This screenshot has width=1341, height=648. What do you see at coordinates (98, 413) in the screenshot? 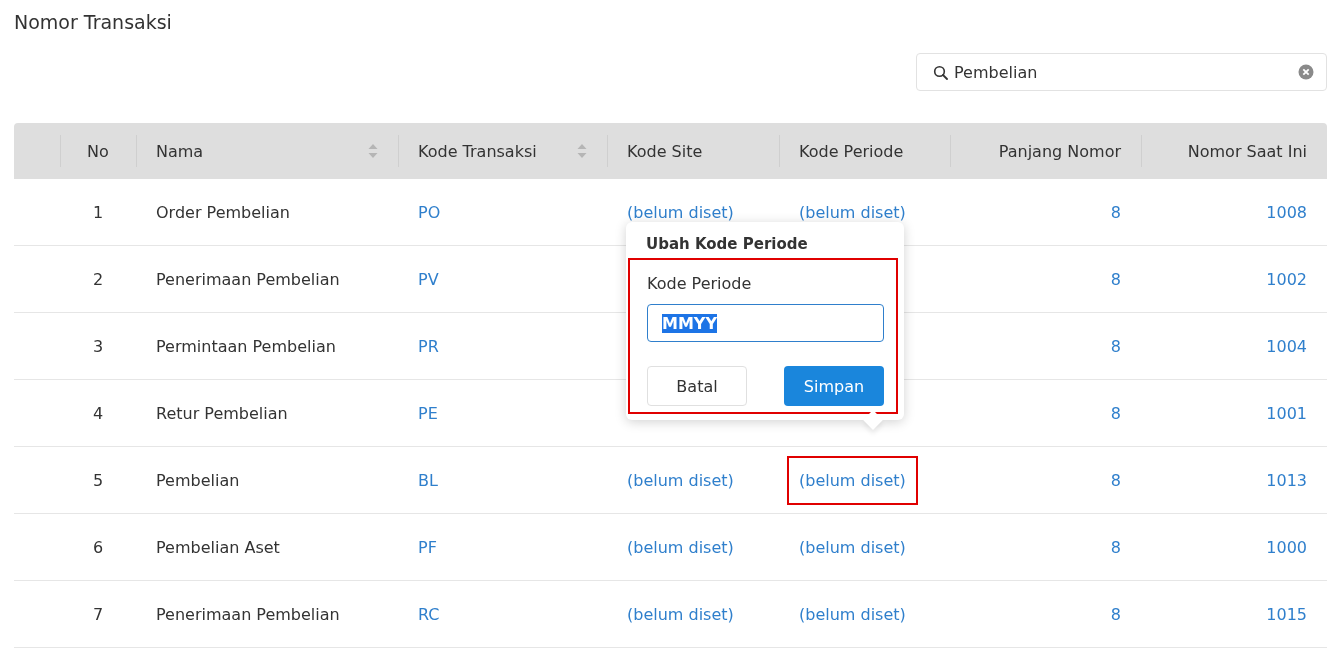
I see `table-cell: 4` at bounding box center [98, 413].